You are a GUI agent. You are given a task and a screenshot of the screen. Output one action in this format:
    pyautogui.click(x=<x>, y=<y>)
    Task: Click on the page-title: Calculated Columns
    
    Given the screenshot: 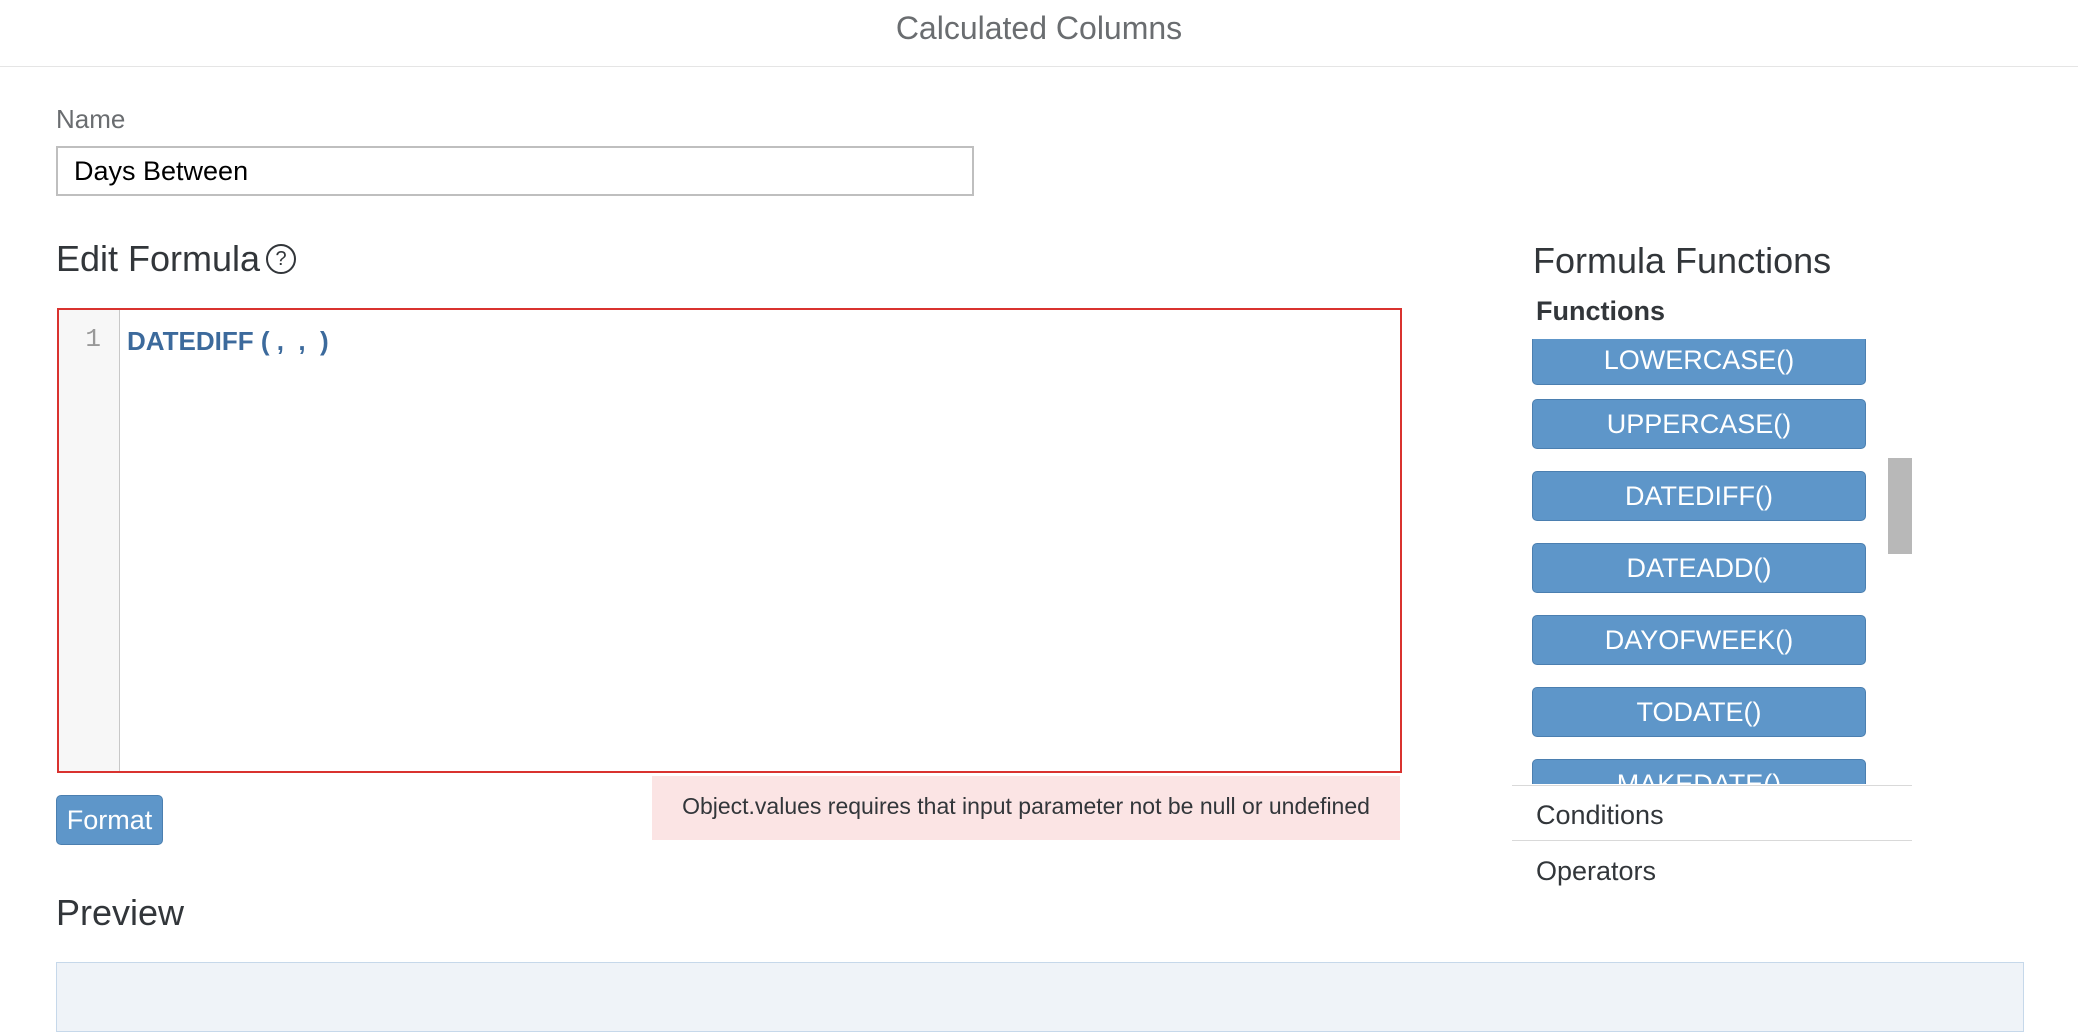 What is the action you would take?
    pyautogui.click(x=1039, y=28)
    